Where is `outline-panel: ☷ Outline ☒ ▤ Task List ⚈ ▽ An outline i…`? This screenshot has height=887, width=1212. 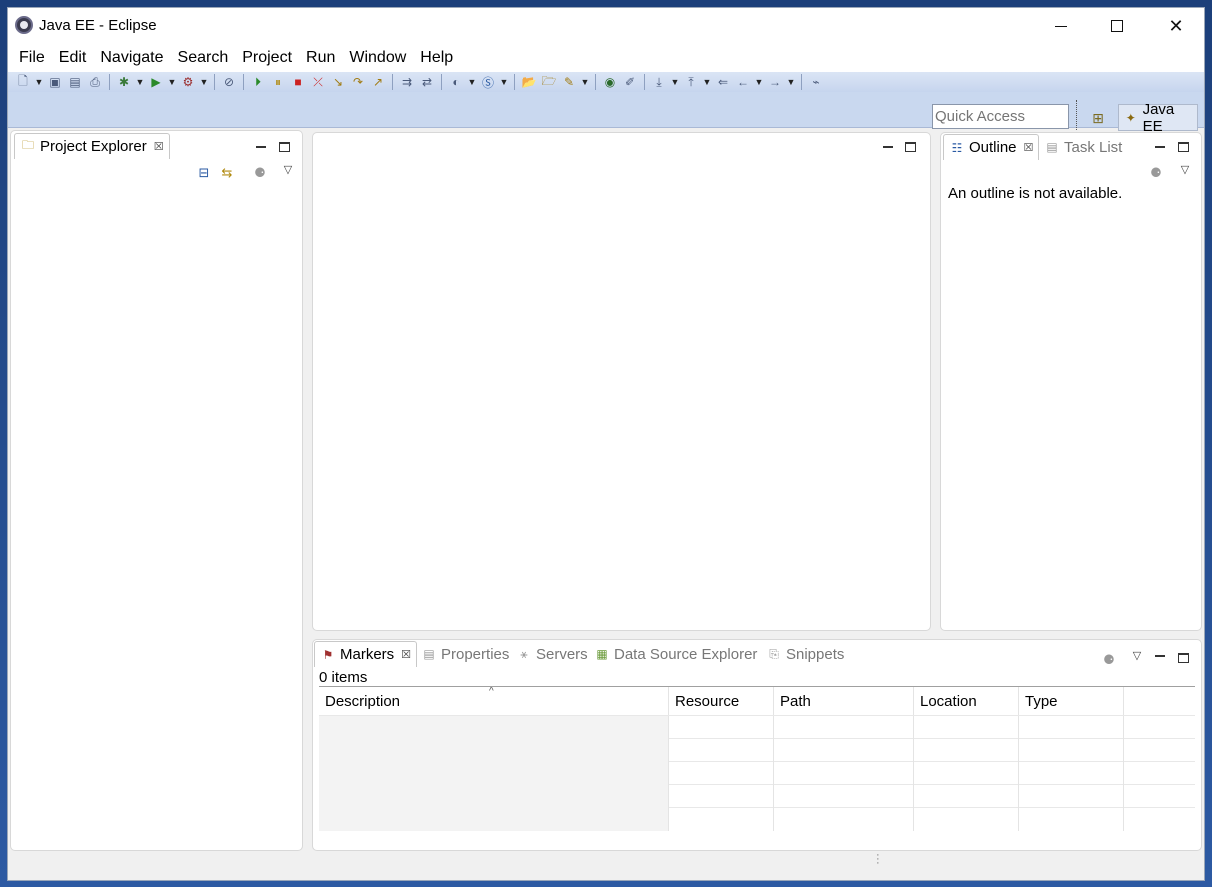
outline-panel: ☷ Outline ☒ ▤ Task List ⚈ ▽ An outline i… is located at coordinates (1071, 381).